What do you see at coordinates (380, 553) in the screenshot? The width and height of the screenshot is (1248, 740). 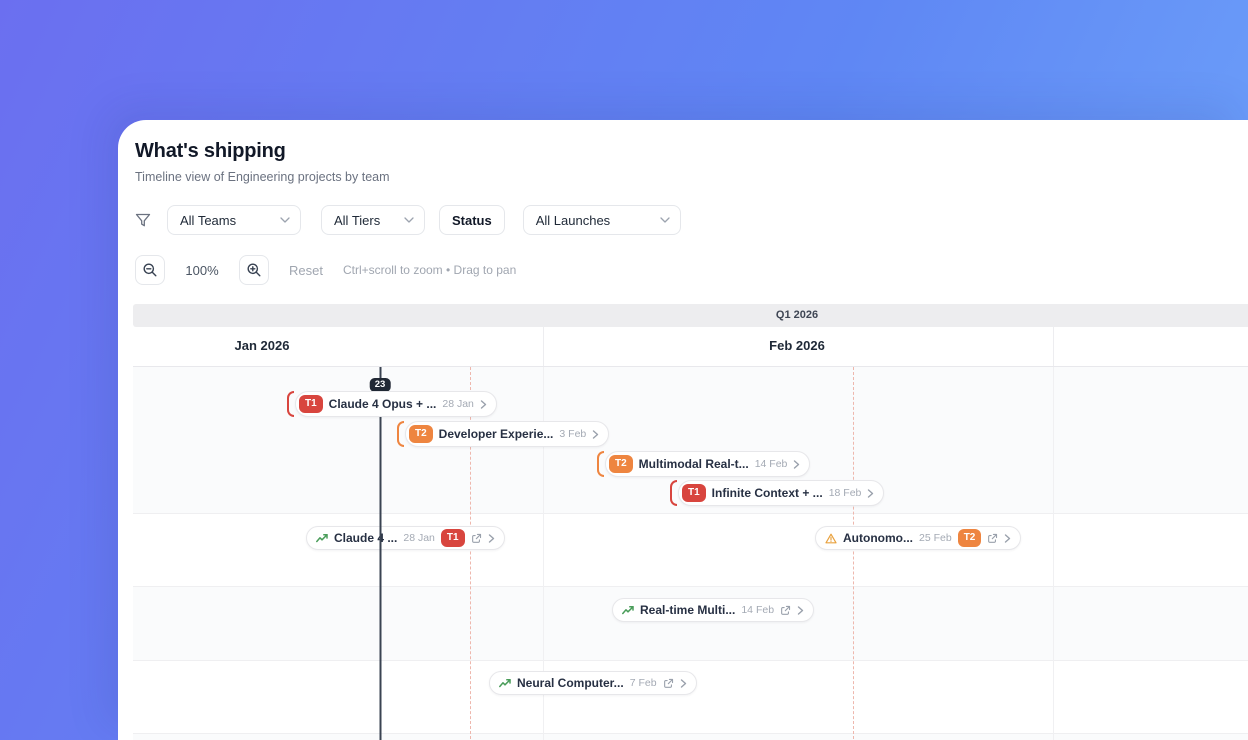 I see `today-marker-line` at bounding box center [380, 553].